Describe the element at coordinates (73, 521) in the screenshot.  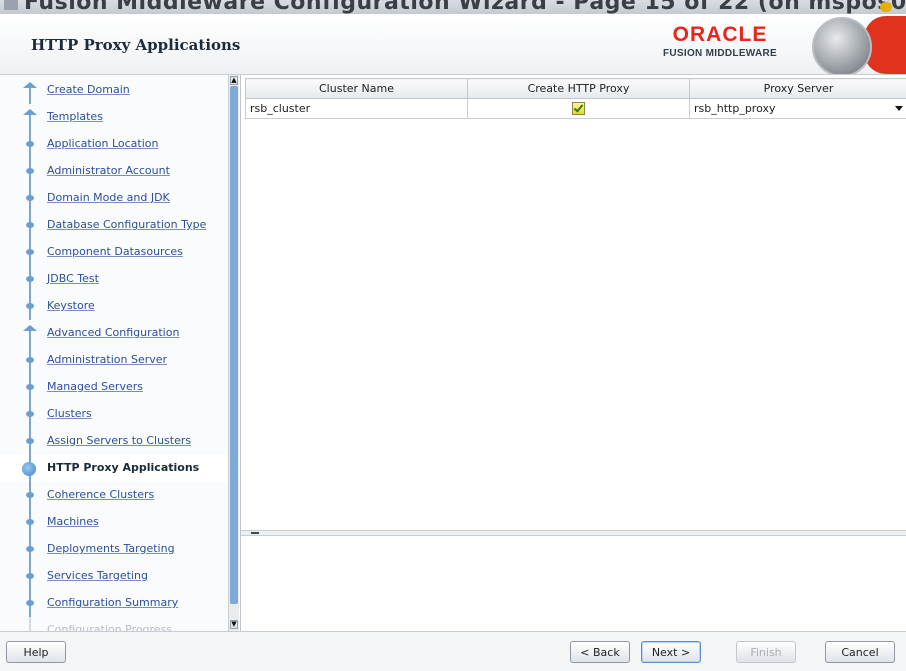
I see `nav-item-label: Machines` at that location.